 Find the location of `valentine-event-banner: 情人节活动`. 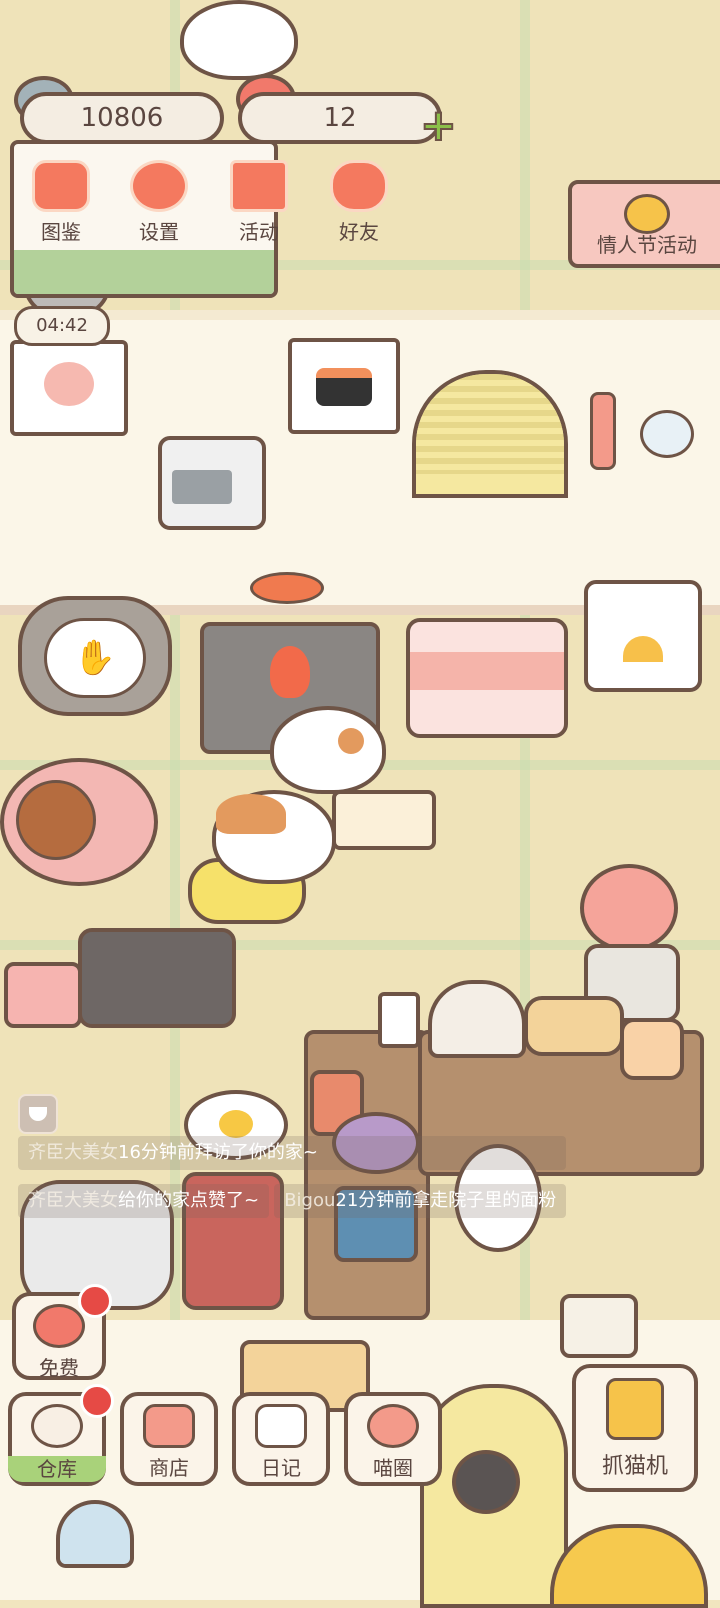

valentine-event-banner: 情人节活动 is located at coordinates (644, 224).